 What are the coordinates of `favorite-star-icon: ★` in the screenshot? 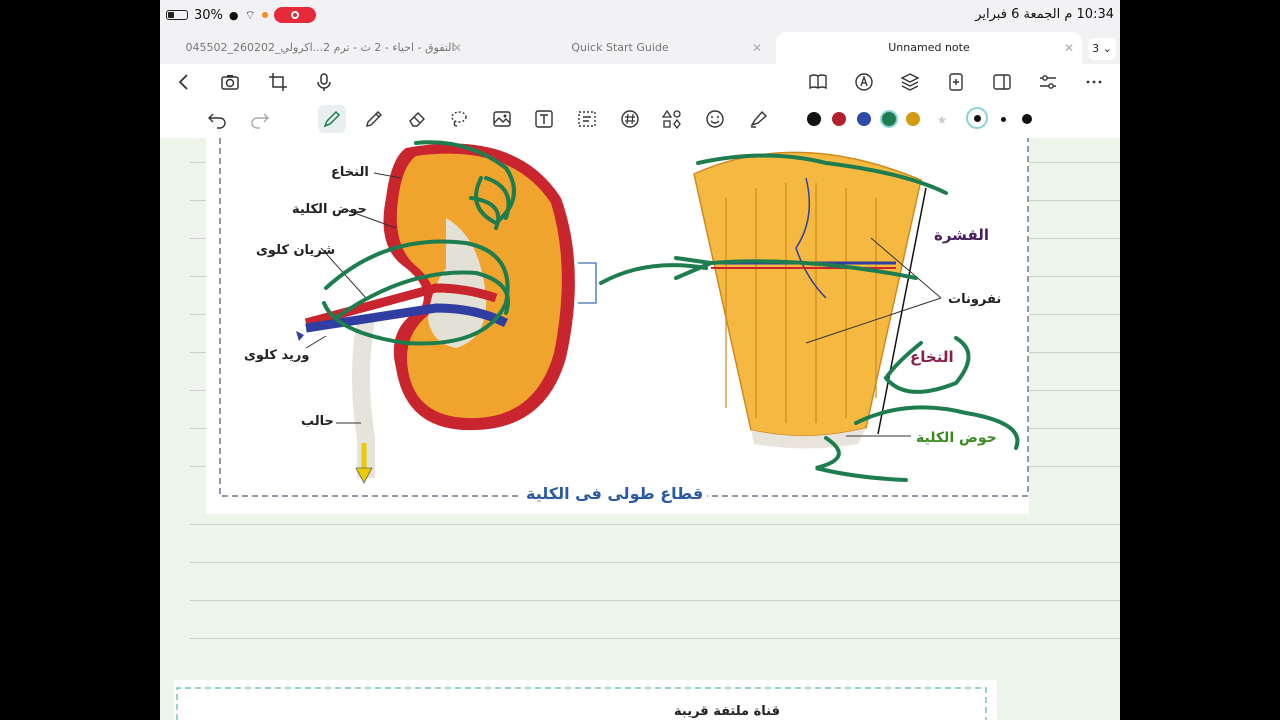 It's located at (942, 120).